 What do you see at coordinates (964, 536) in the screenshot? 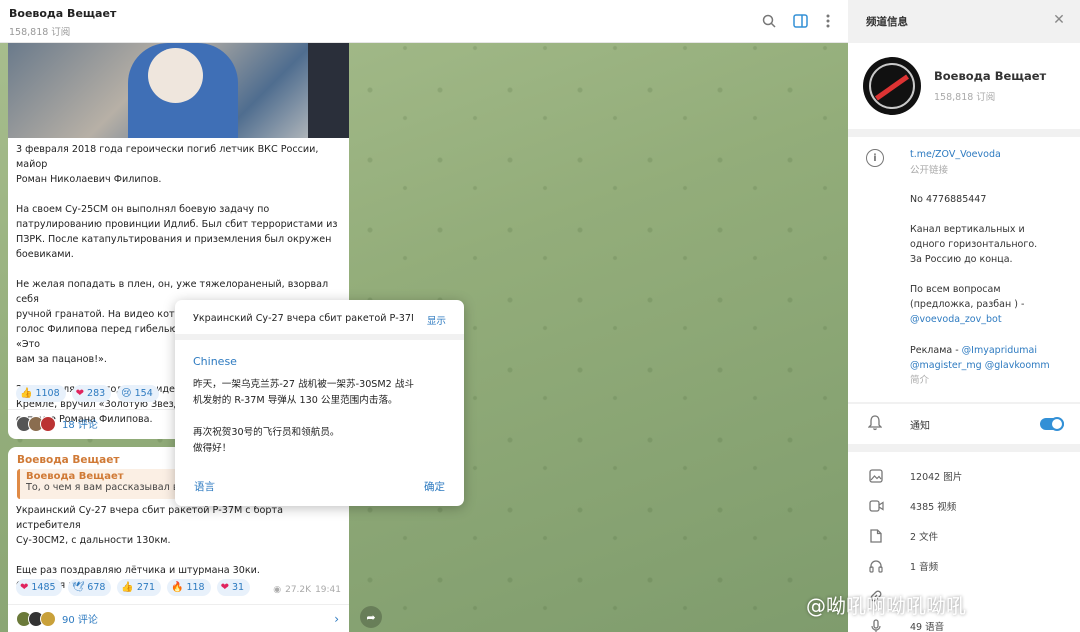
I see `media-row-files: 2 文件` at bounding box center [964, 536].